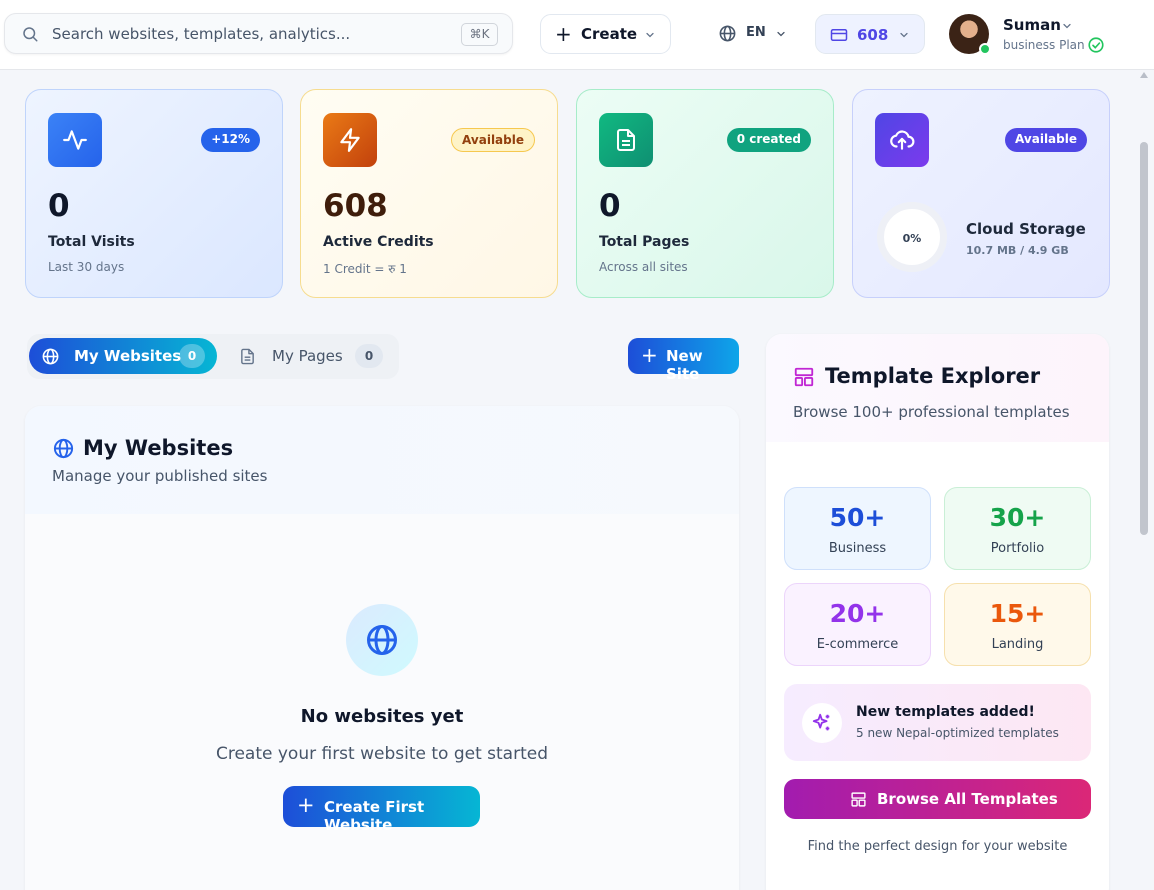 The width and height of the screenshot is (1154, 890). Describe the element at coordinates (1096, 45) in the screenshot. I see `verified-check-icon` at that location.